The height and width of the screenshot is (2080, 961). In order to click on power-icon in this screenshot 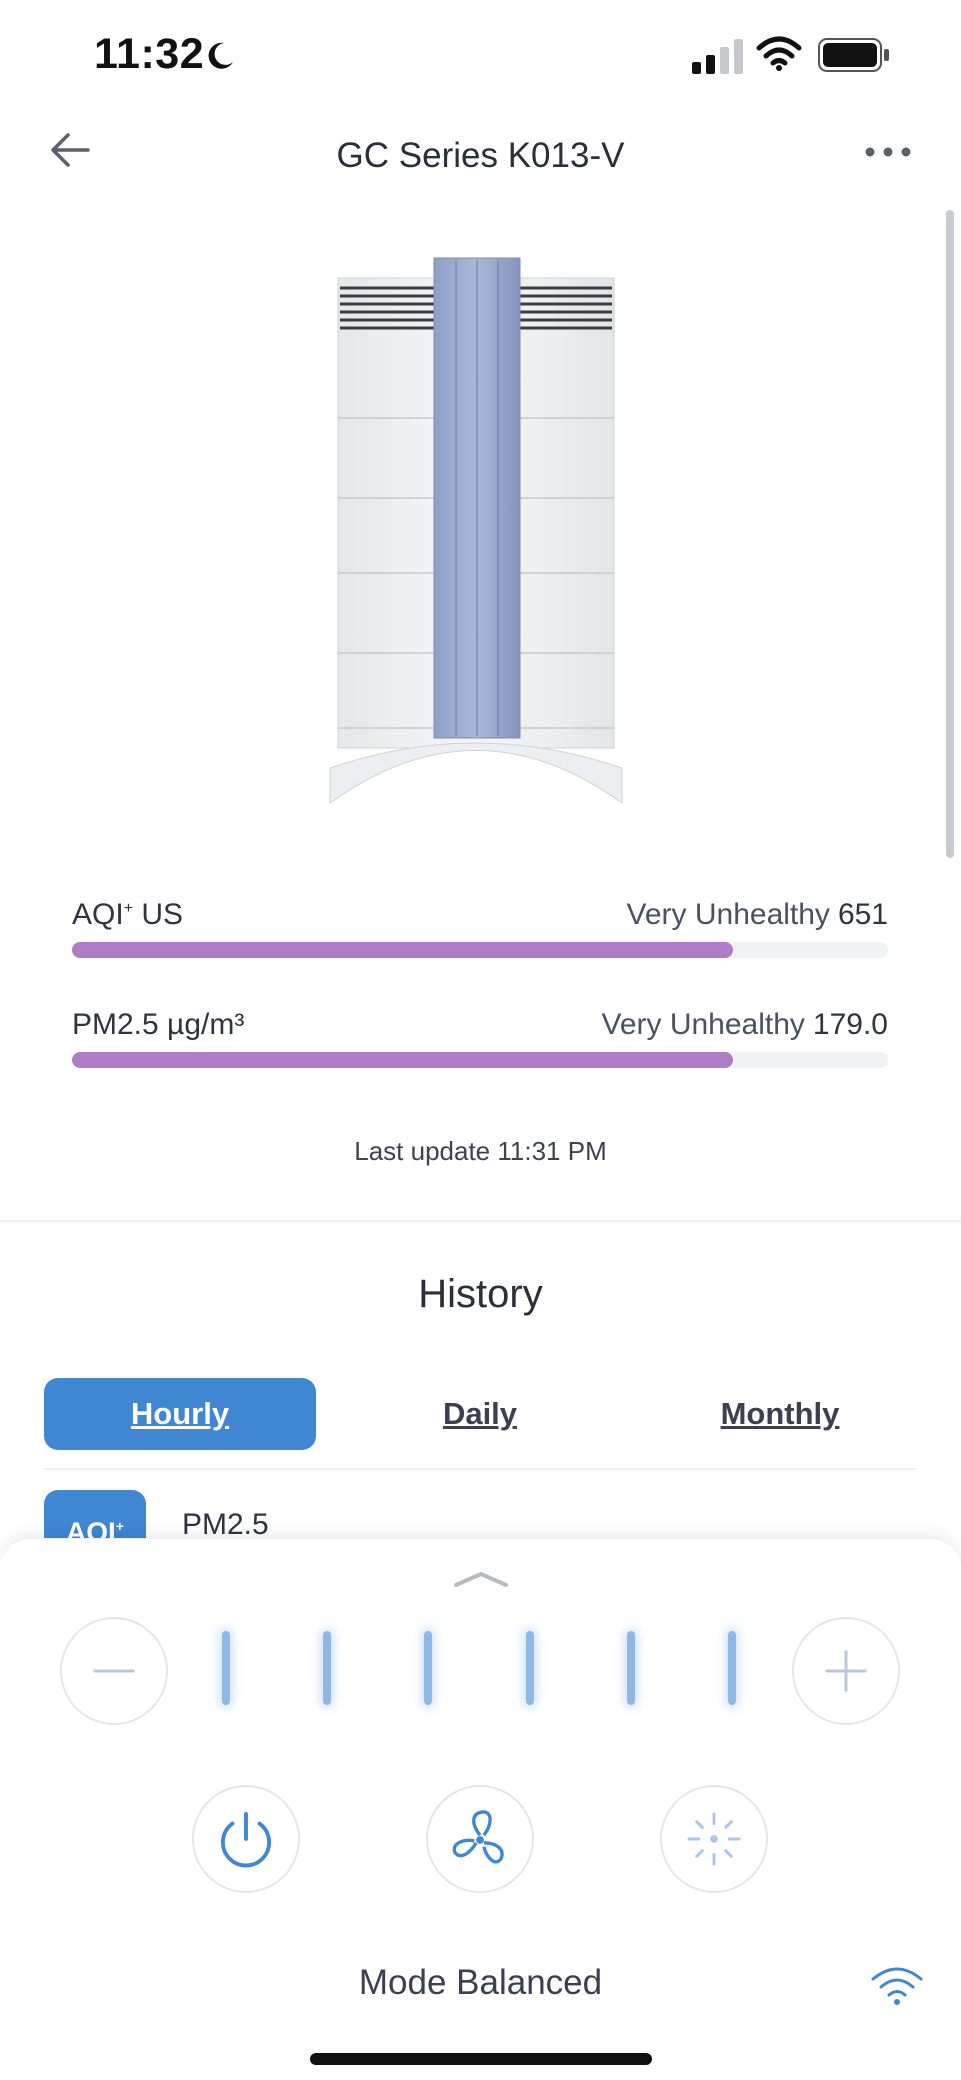, I will do `click(246, 1840)`.